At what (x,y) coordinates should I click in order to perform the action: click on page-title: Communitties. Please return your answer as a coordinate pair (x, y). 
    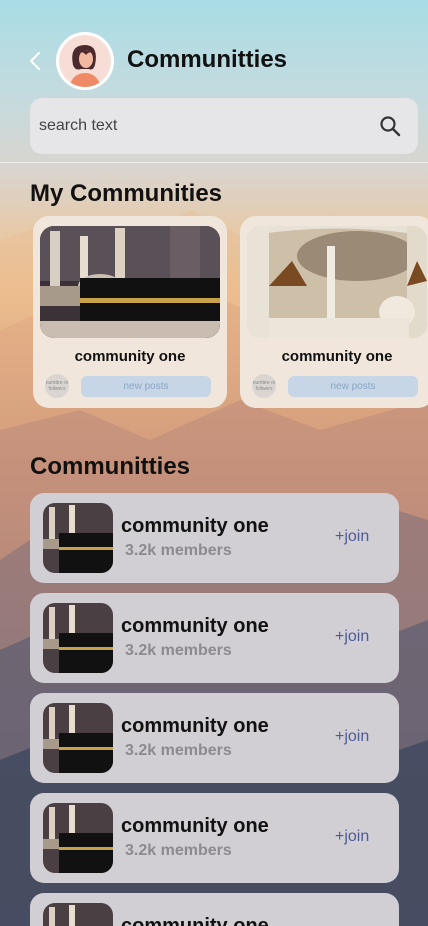
    Looking at the image, I should click on (207, 59).